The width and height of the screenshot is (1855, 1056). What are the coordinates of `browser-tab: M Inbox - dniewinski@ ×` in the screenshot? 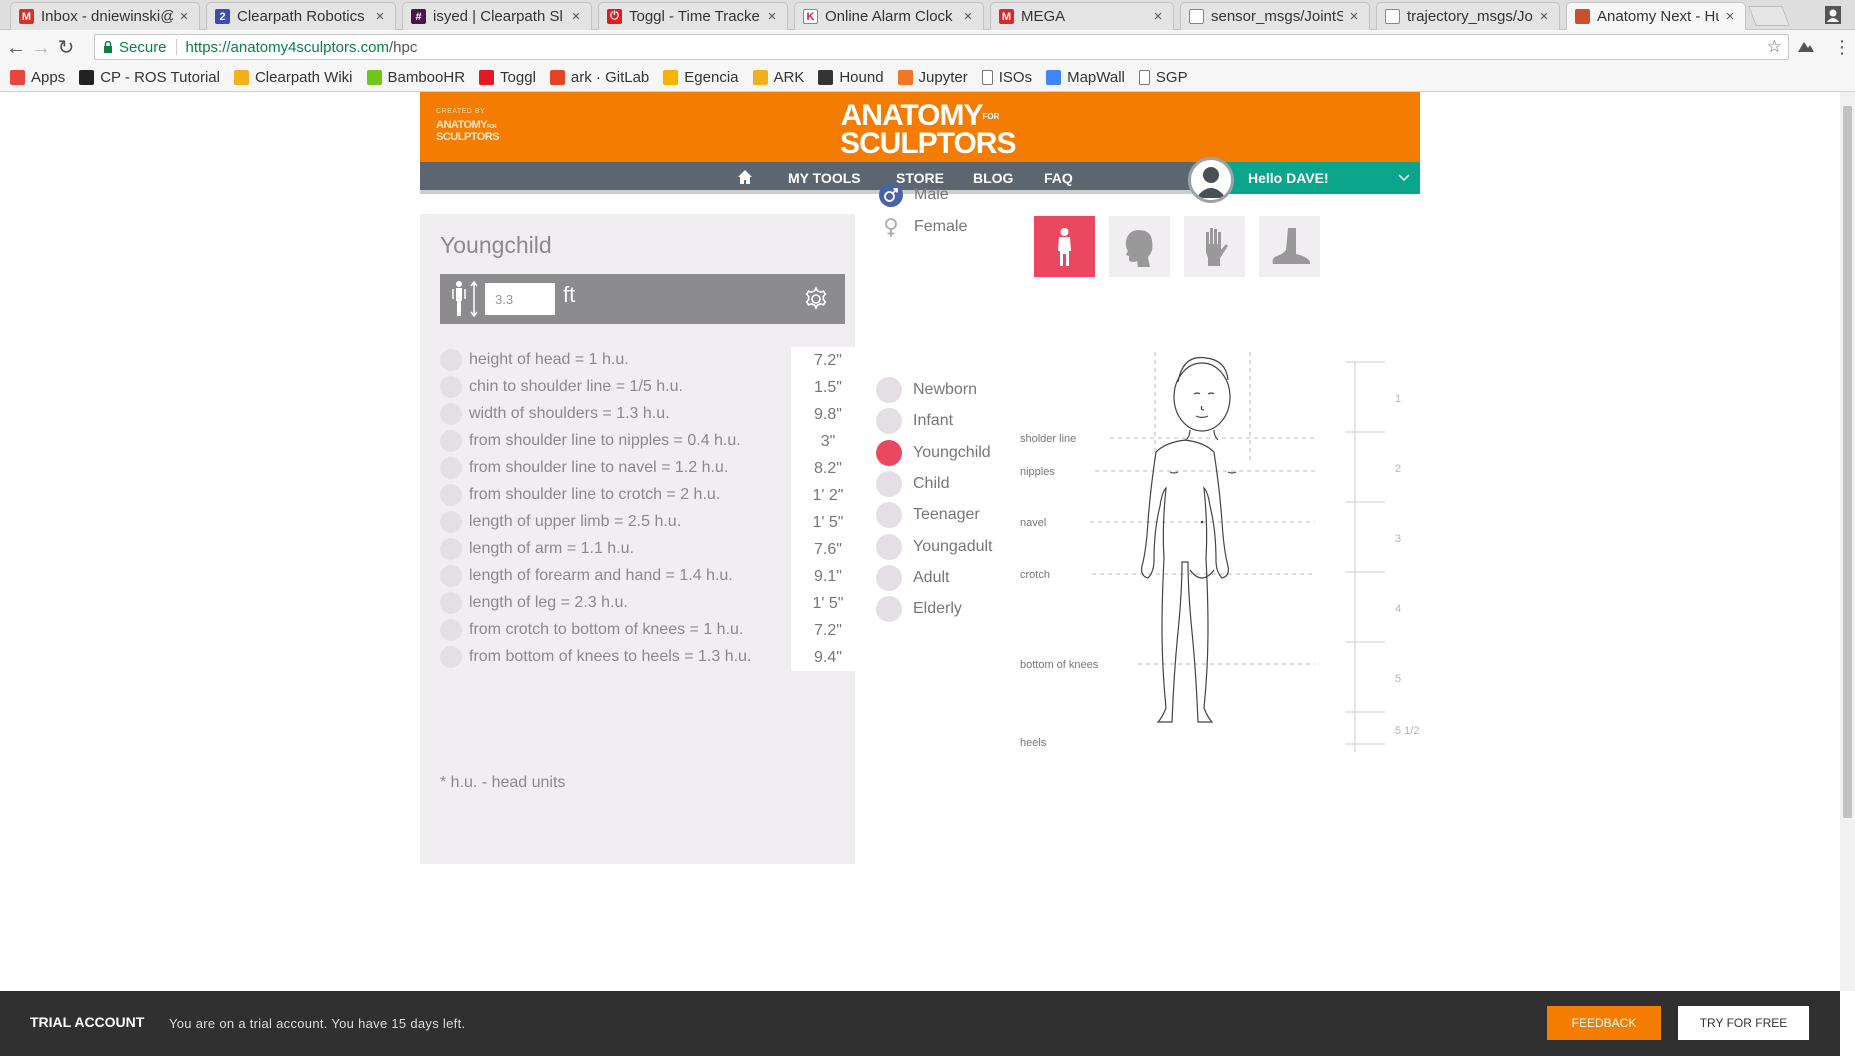 It's located at (105, 16).